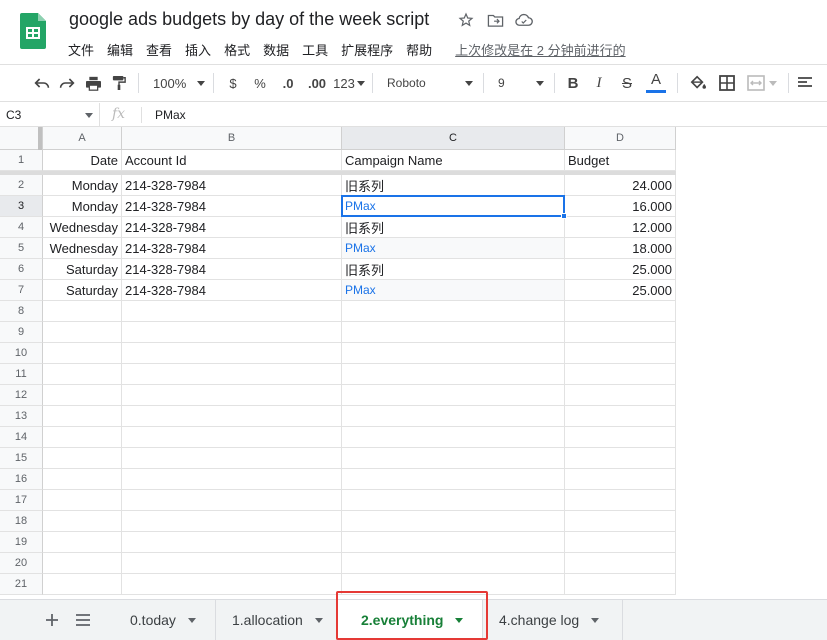 This screenshot has width=827, height=640. What do you see at coordinates (176, 83) in the screenshot?
I see `zoom-select: 100%` at bounding box center [176, 83].